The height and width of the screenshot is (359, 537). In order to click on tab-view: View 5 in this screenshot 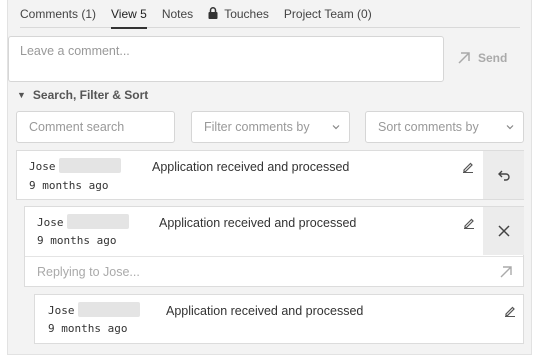, I will do `click(129, 14)`.